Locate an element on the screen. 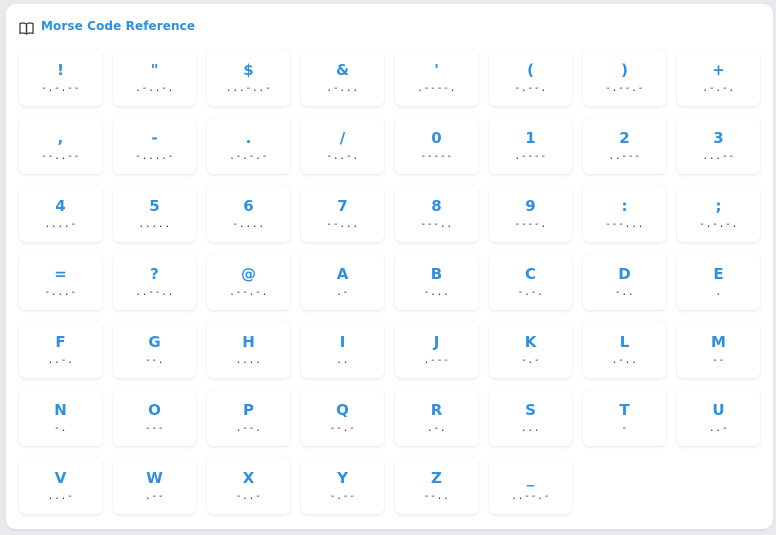  morse-code: .--.-. is located at coordinates (248, 292).